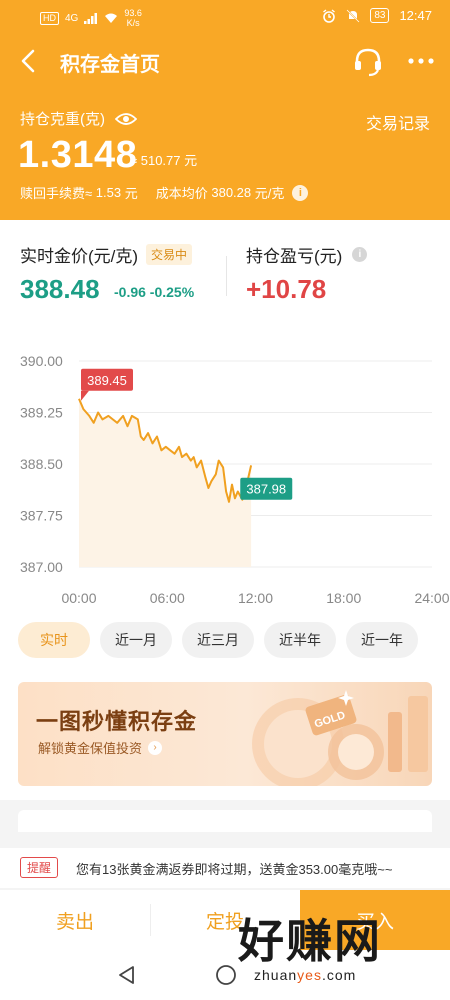 This screenshot has width=450, height=1000. What do you see at coordinates (154, 292) in the screenshot?
I see `price-change: -0.96 -0.25%` at bounding box center [154, 292].